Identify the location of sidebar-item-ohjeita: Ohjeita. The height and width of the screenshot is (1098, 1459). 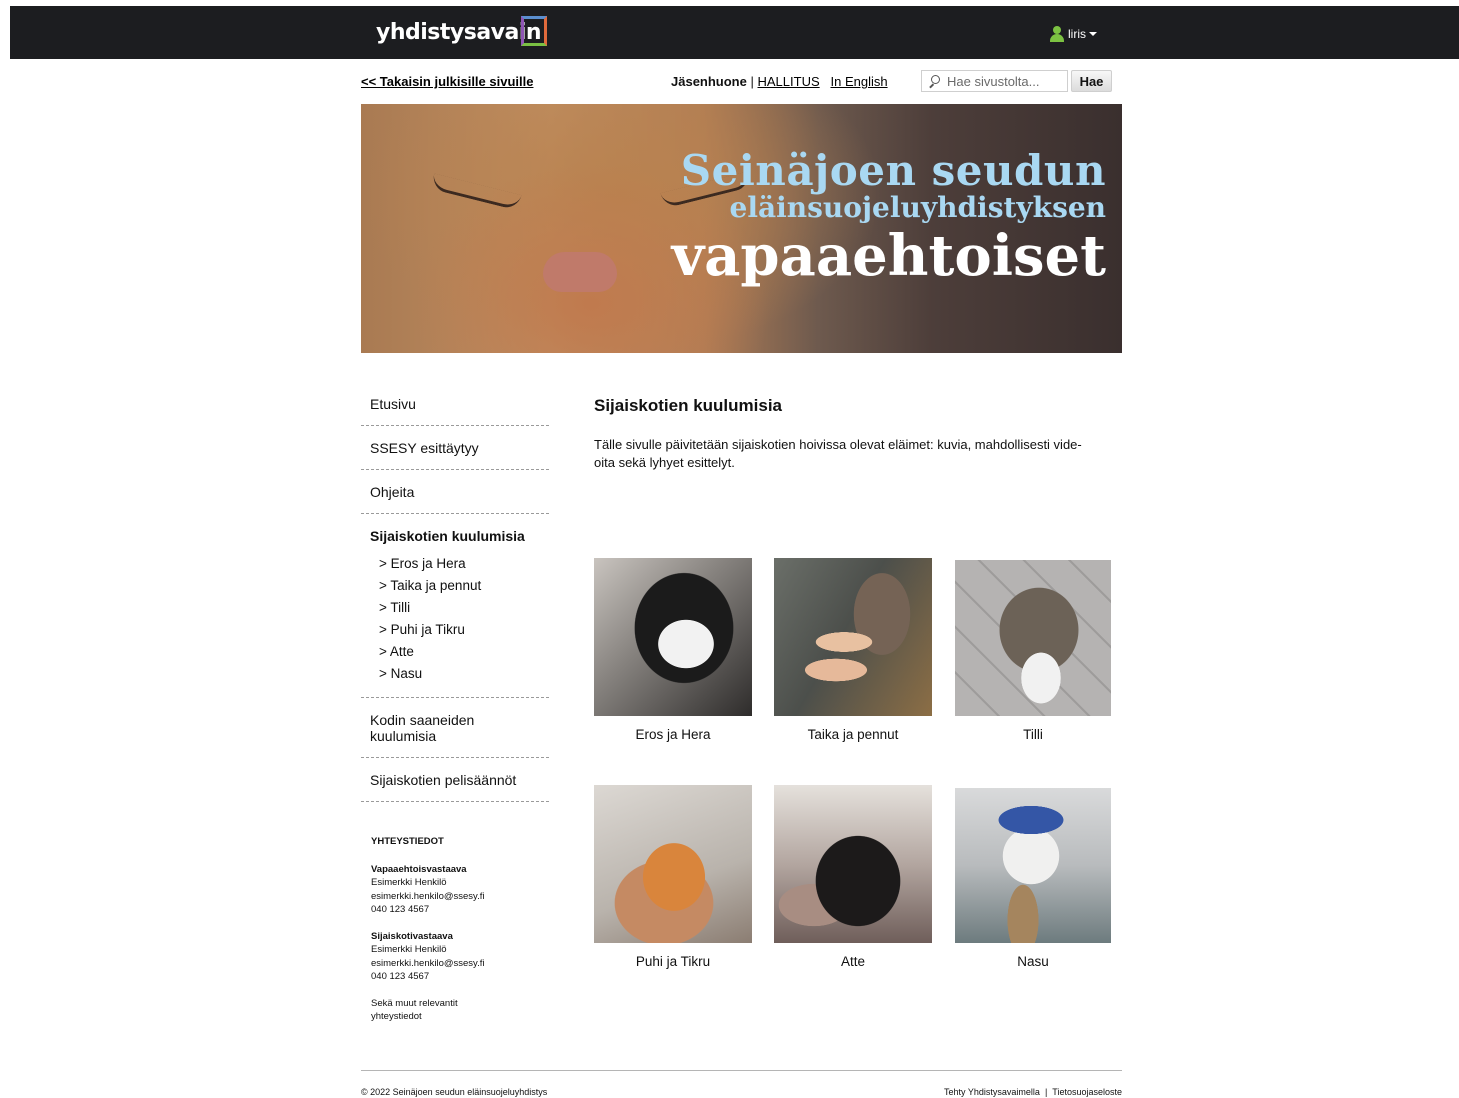
(455, 492).